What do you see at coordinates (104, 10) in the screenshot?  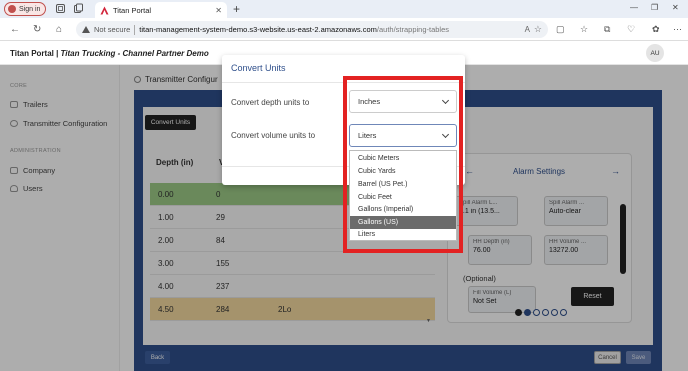 I see `titan-favicon-icon` at bounding box center [104, 10].